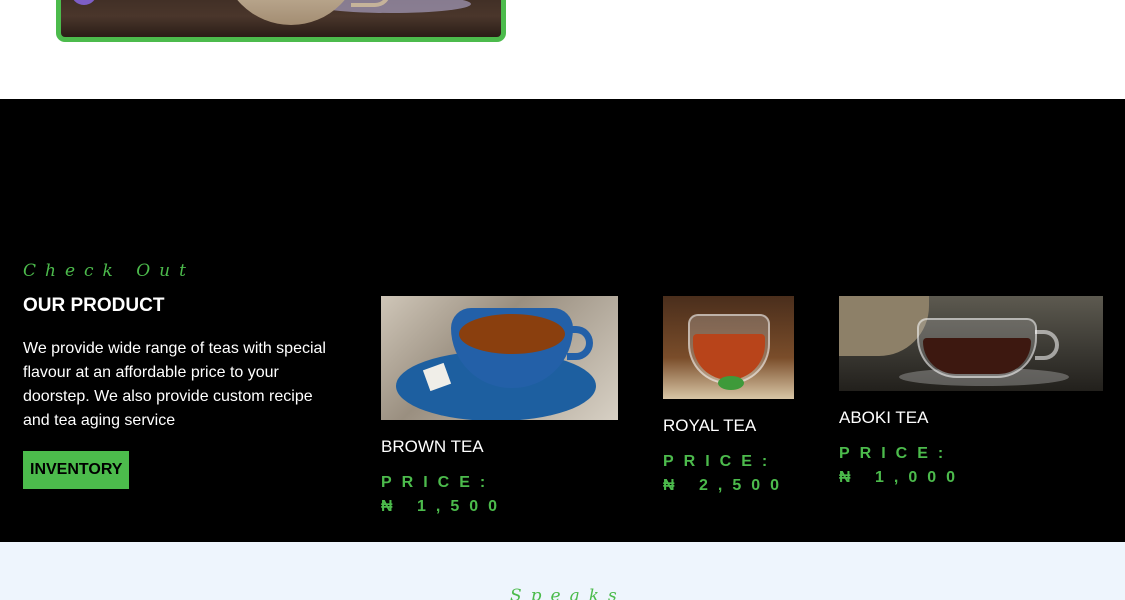 The image size is (1125, 600). What do you see at coordinates (728, 474) in the screenshot?
I see `product-price: PRICE: ₦ 2,500` at bounding box center [728, 474].